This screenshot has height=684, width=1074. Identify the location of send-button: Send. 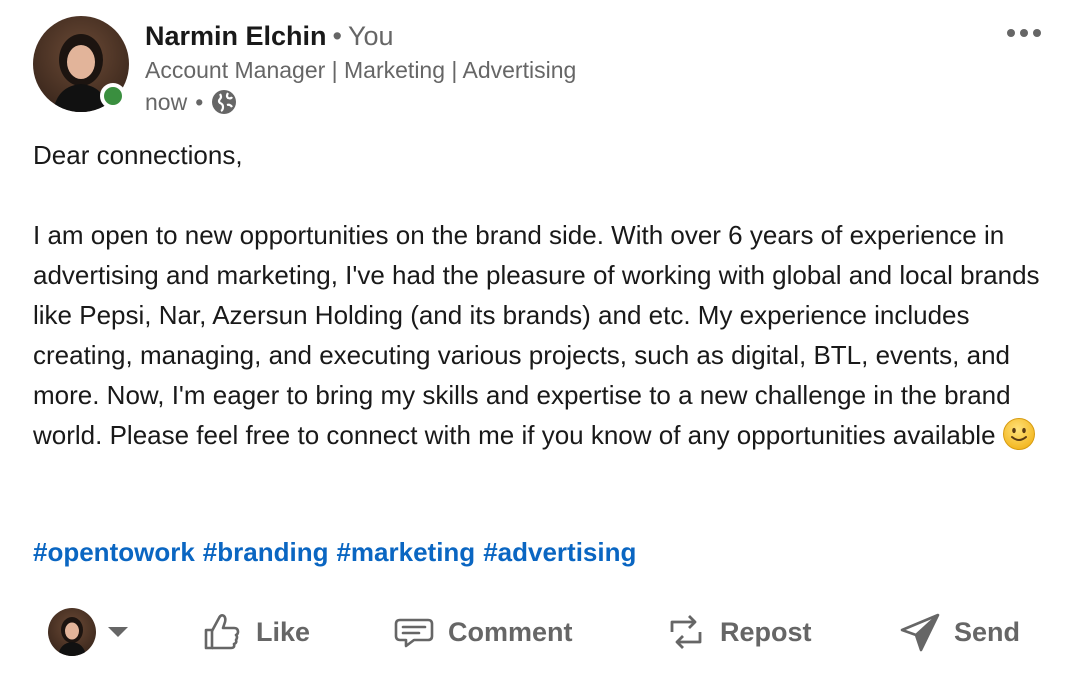
(959, 632).